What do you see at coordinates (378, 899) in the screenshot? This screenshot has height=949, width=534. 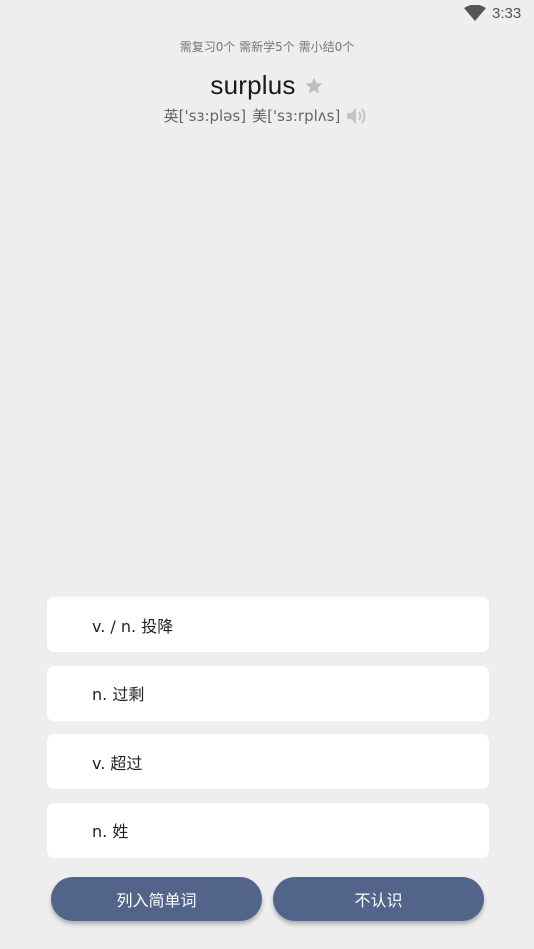 I see `unknown-button: 不认识` at bounding box center [378, 899].